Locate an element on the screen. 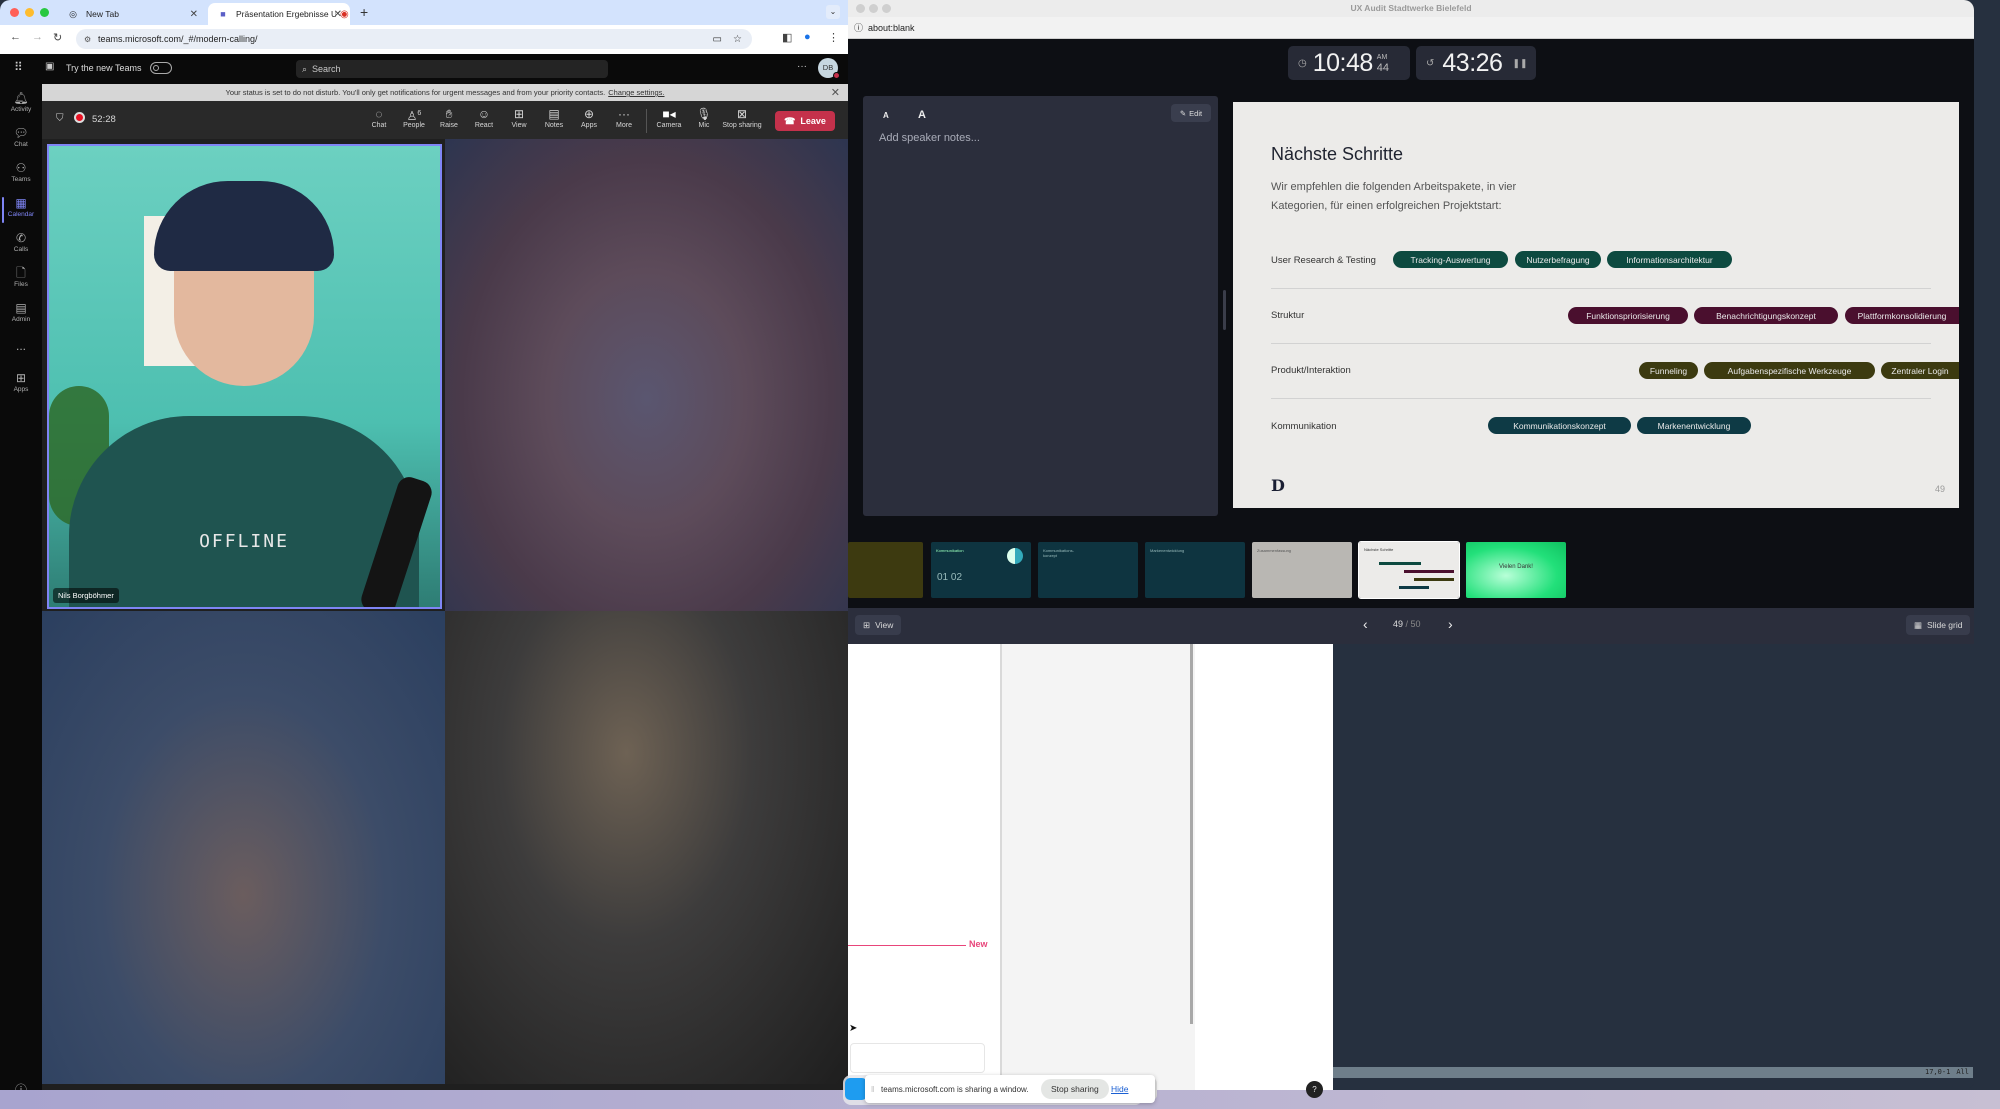  background-scrollbar is located at coordinates (1191, 834).